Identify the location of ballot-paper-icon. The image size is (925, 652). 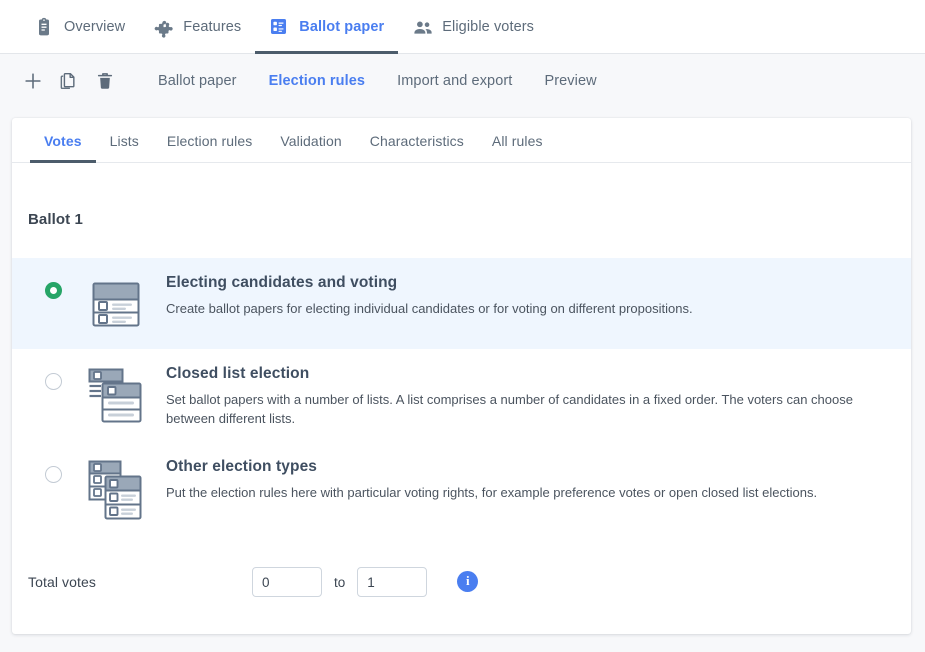
(279, 27).